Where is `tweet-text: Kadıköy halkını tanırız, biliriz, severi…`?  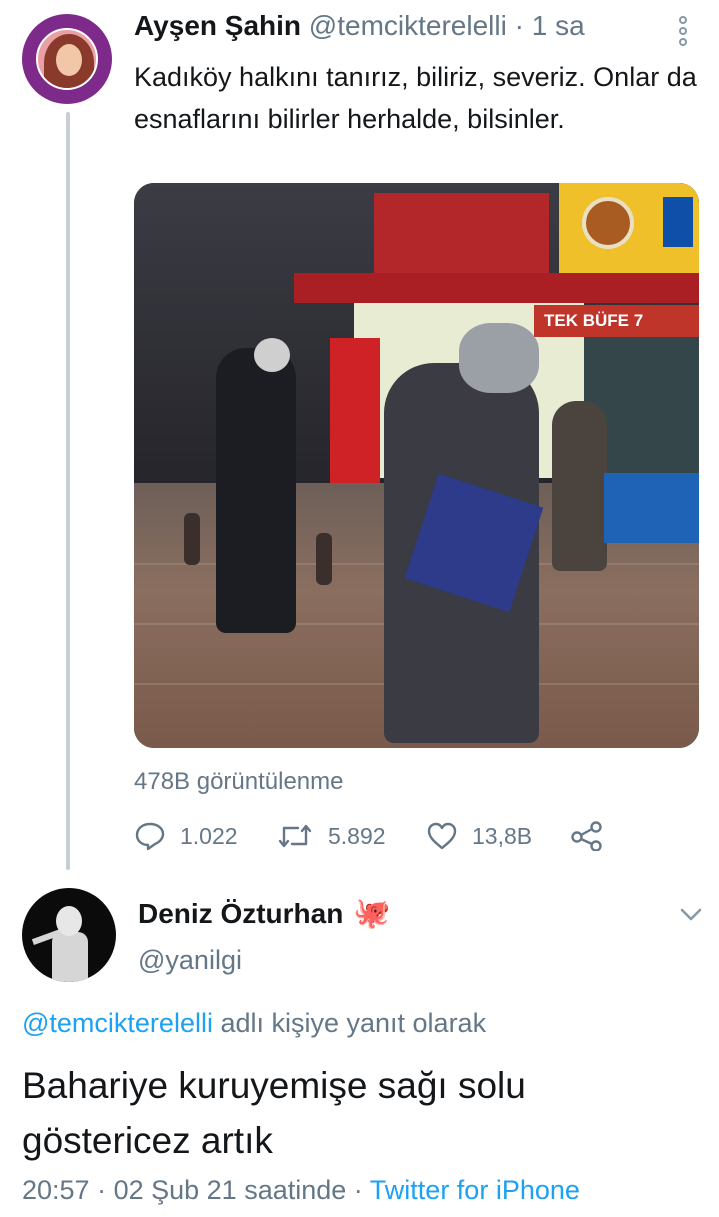
tweet-text: Kadıköy halkını tanırız, biliriz, severi… is located at coordinates (415, 98).